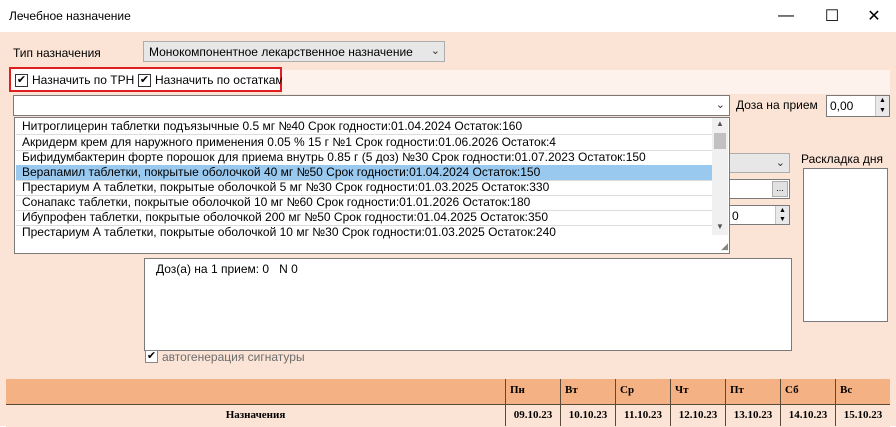 This screenshot has height=427, width=896. I want to click on date-cell: 13.10.23, so click(753, 415).